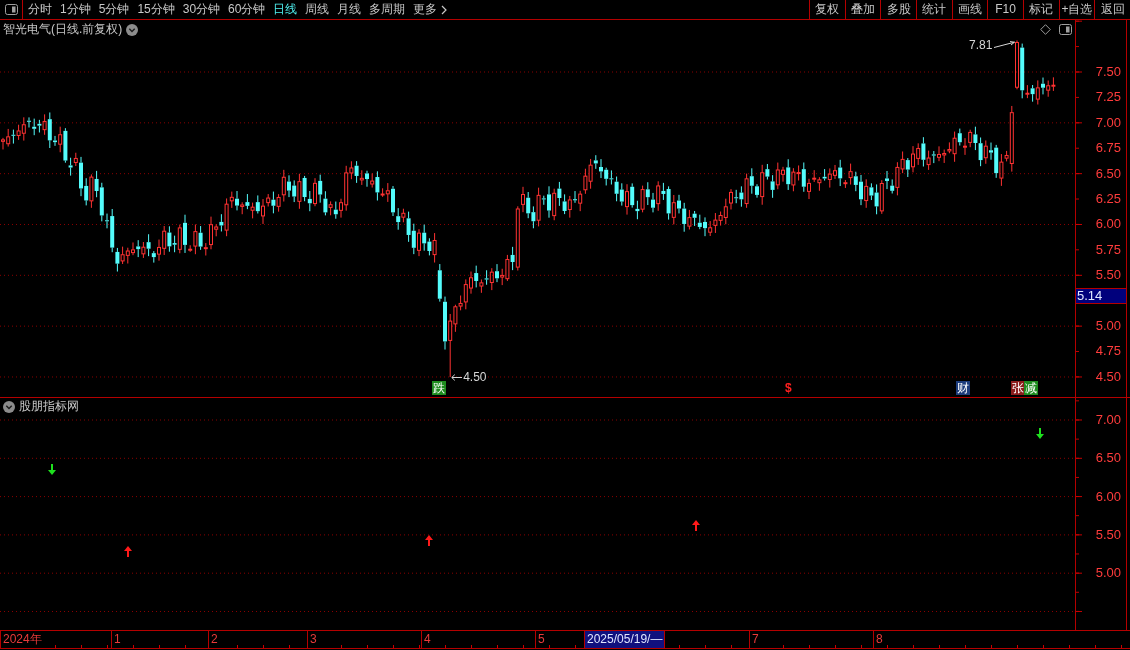  Describe the element at coordinates (349, 9) in the screenshot. I see `period-tab: 月线` at that location.